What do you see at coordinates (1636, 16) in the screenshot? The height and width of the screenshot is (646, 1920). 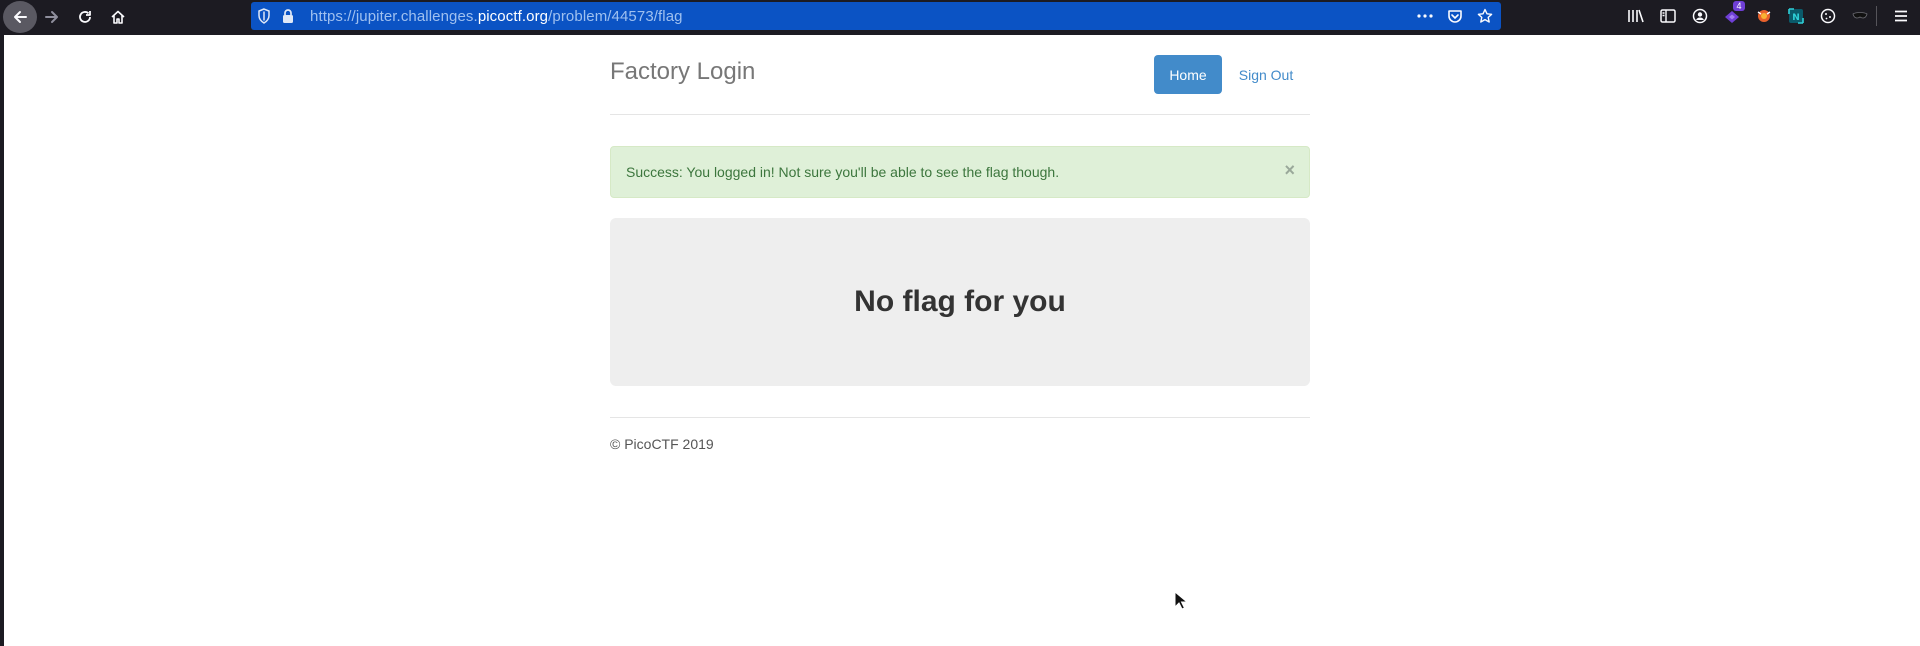 I see `library-icon` at bounding box center [1636, 16].